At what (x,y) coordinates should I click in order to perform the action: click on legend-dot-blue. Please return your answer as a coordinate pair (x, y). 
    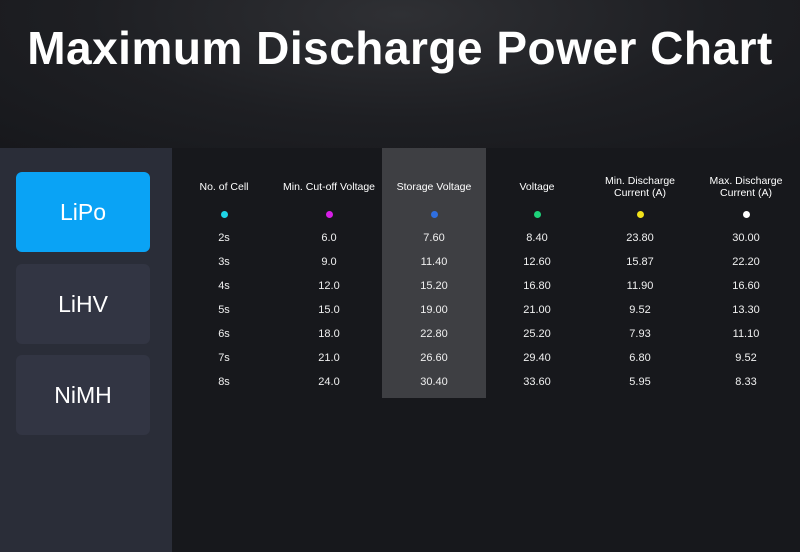
    Looking at the image, I should click on (434, 214).